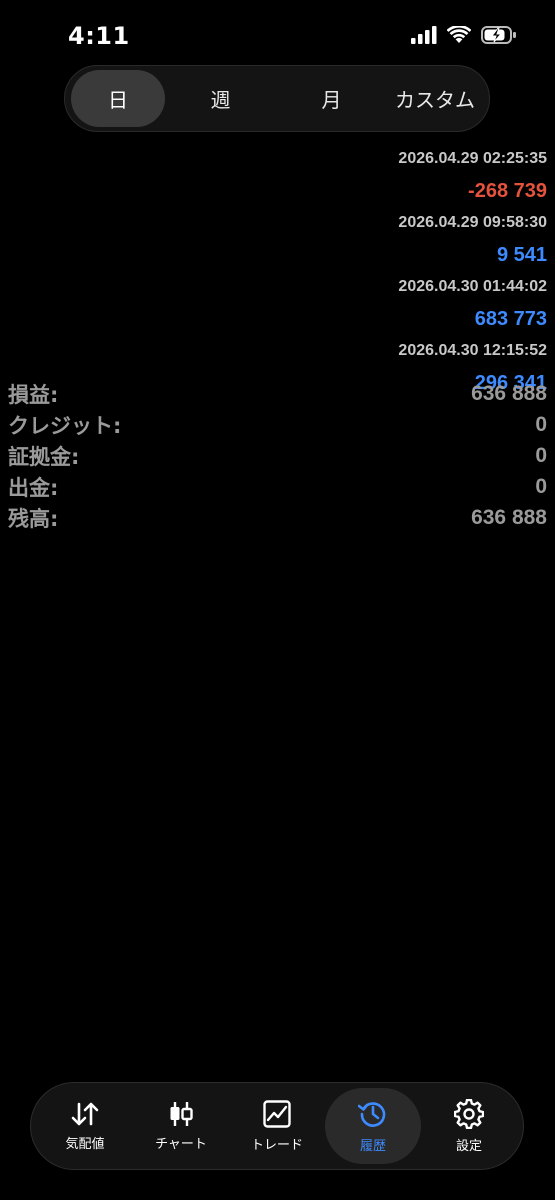 This screenshot has width=555, height=1200. I want to click on deal-time: 2026.04.29 02:25:35, so click(472, 158).